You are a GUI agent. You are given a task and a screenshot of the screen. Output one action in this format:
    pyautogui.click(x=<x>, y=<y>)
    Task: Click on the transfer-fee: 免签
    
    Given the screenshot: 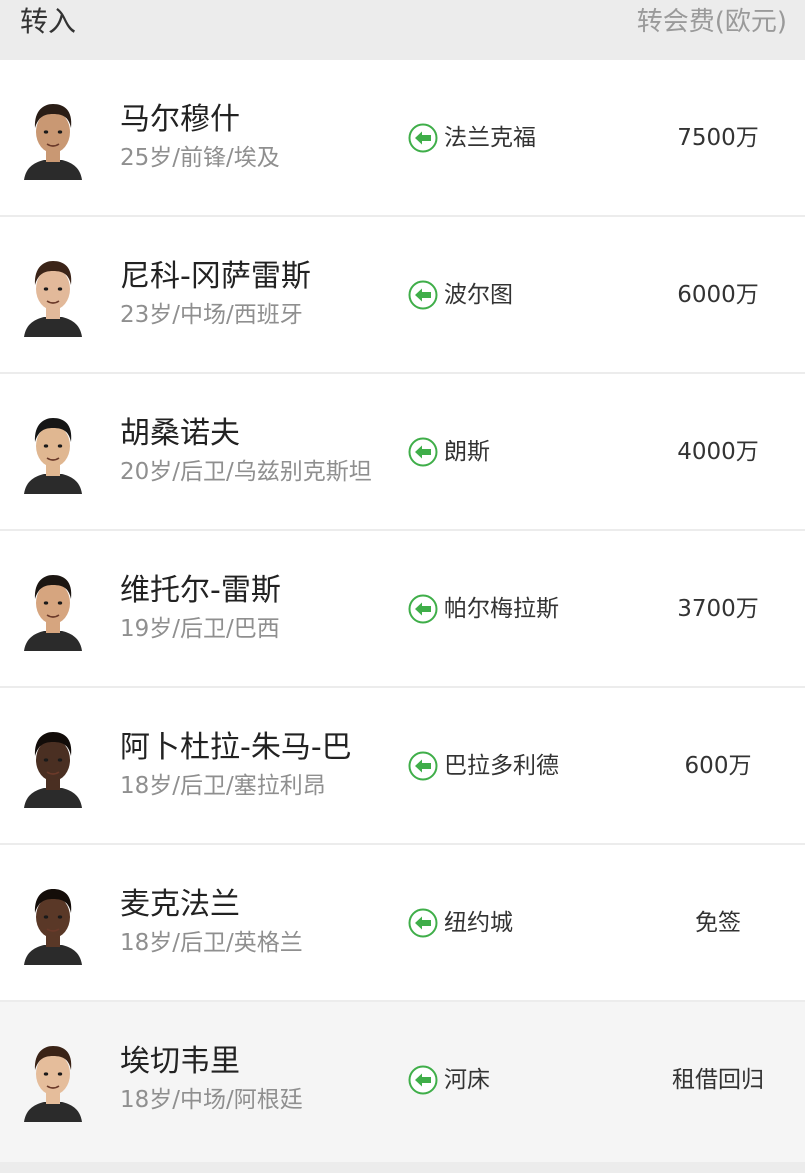 What is the action you would take?
    pyautogui.click(x=718, y=923)
    